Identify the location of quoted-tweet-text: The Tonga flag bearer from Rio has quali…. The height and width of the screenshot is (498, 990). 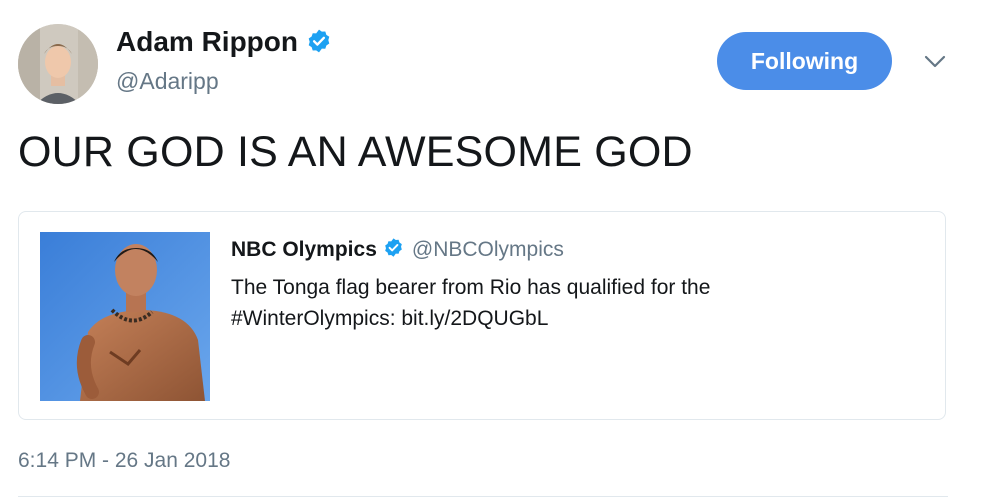
(571, 303).